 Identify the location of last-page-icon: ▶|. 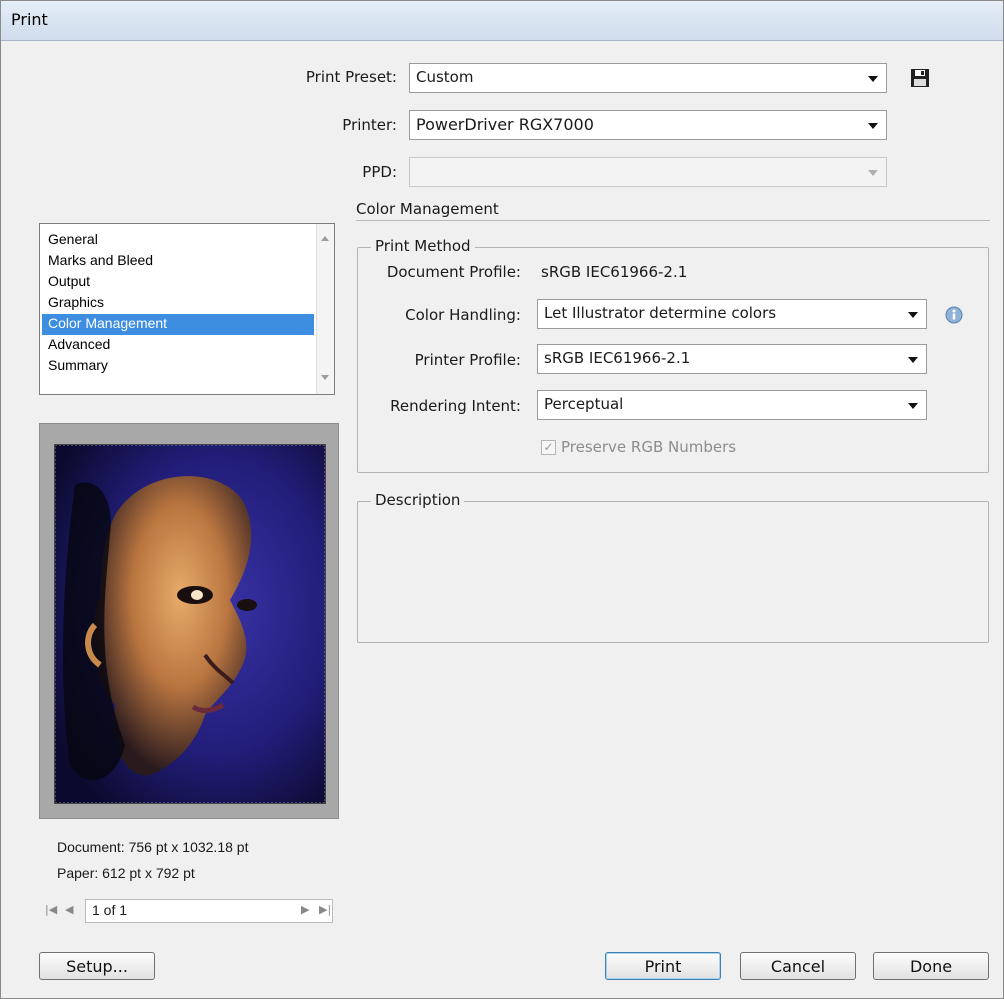
(325, 909).